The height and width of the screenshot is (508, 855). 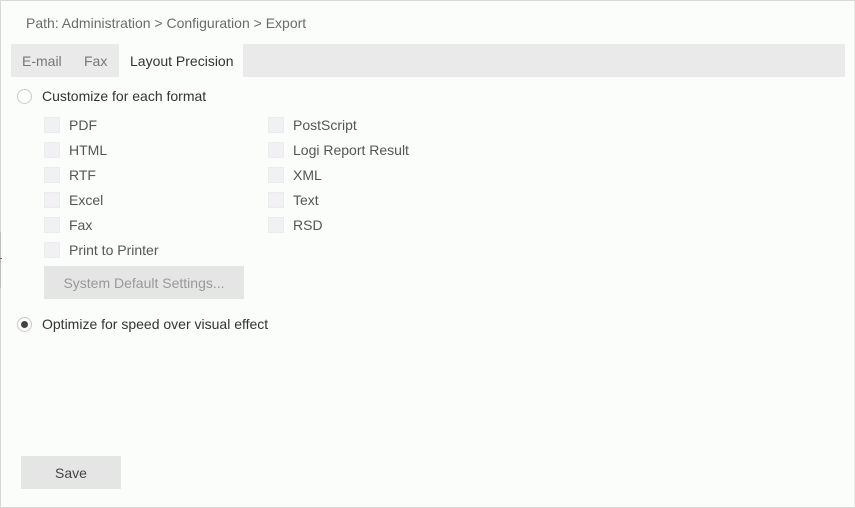 I want to click on format-checkbox-postscript: PostScript, so click(x=312, y=125).